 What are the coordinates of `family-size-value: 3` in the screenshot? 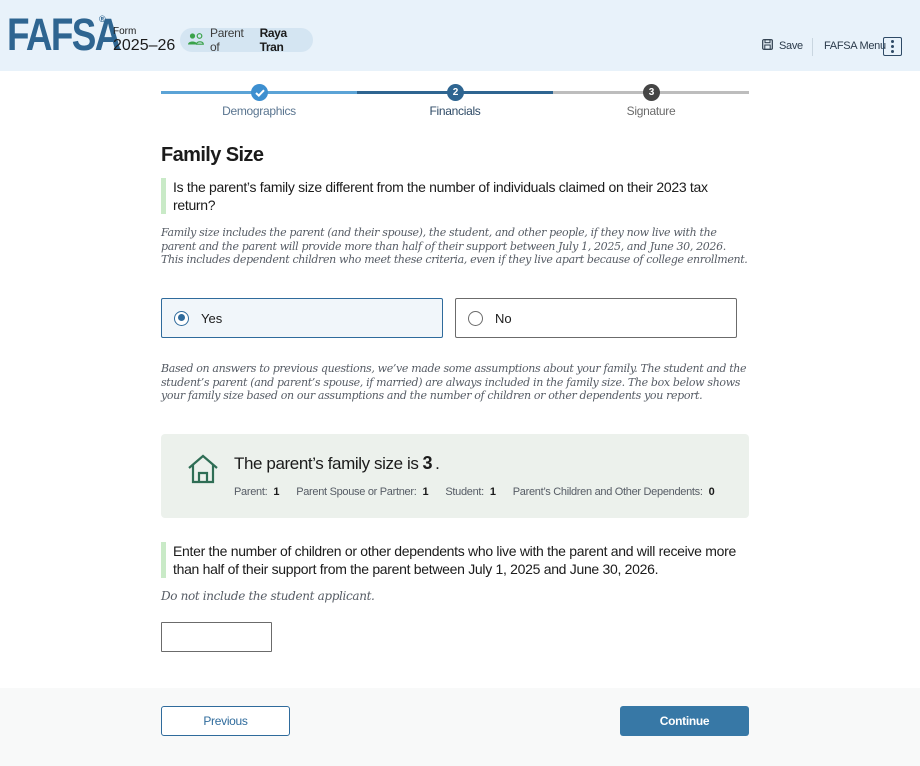 It's located at (427, 463).